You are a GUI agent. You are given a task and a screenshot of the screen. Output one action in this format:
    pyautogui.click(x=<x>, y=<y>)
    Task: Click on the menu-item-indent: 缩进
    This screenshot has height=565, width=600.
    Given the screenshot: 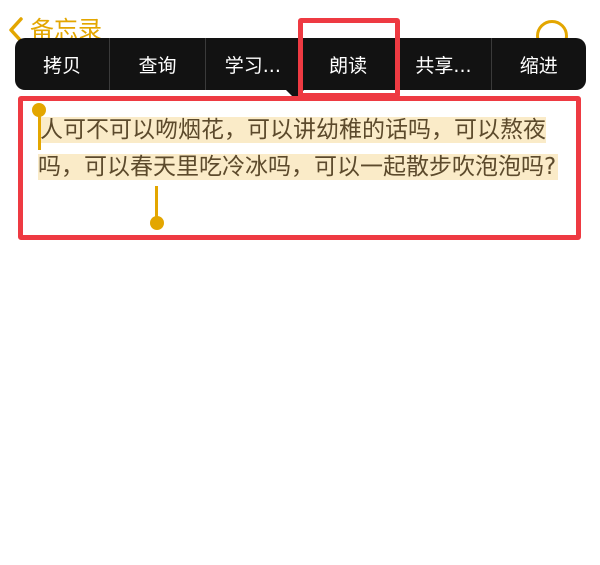 What is the action you would take?
    pyautogui.click(x=539, y=64)
    